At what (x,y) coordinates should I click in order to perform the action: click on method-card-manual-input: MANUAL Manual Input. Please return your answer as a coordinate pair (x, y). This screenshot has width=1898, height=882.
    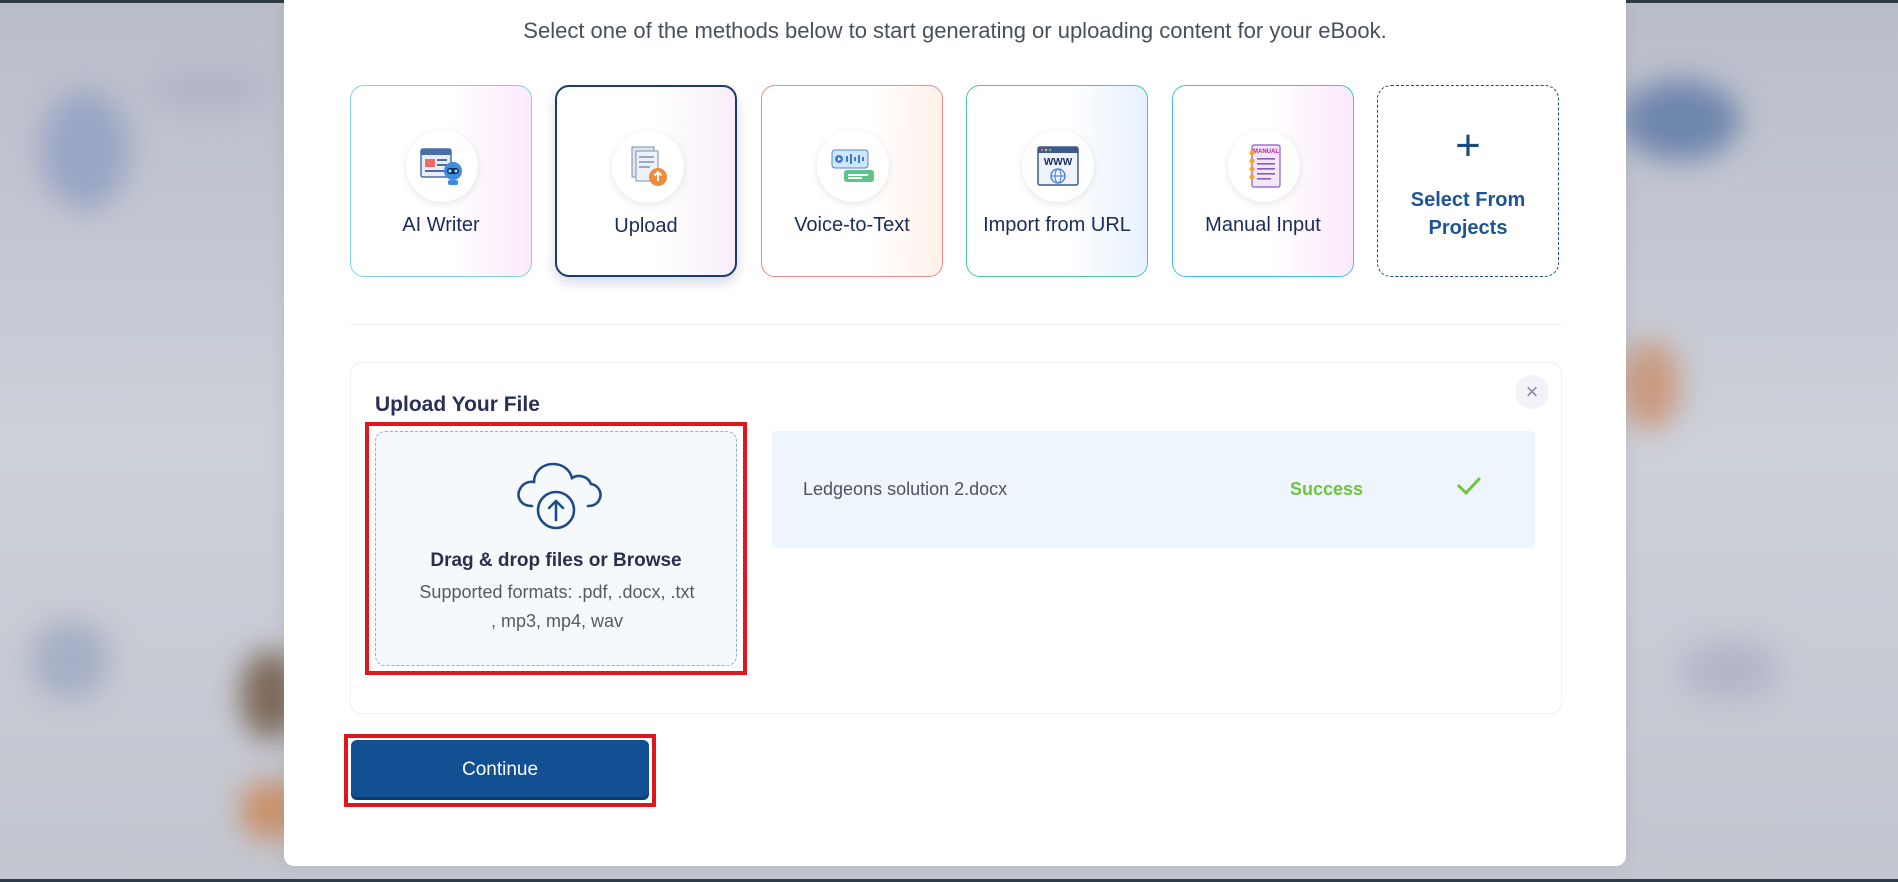
    Looking at the image, I should click on (1263, 181).